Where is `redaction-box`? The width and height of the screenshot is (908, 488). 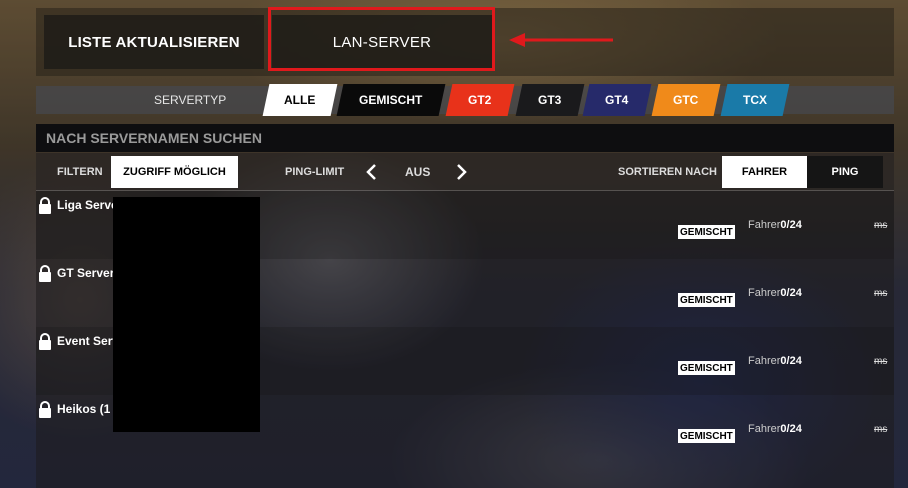 redaction-box is located at coordinates (186, 314).